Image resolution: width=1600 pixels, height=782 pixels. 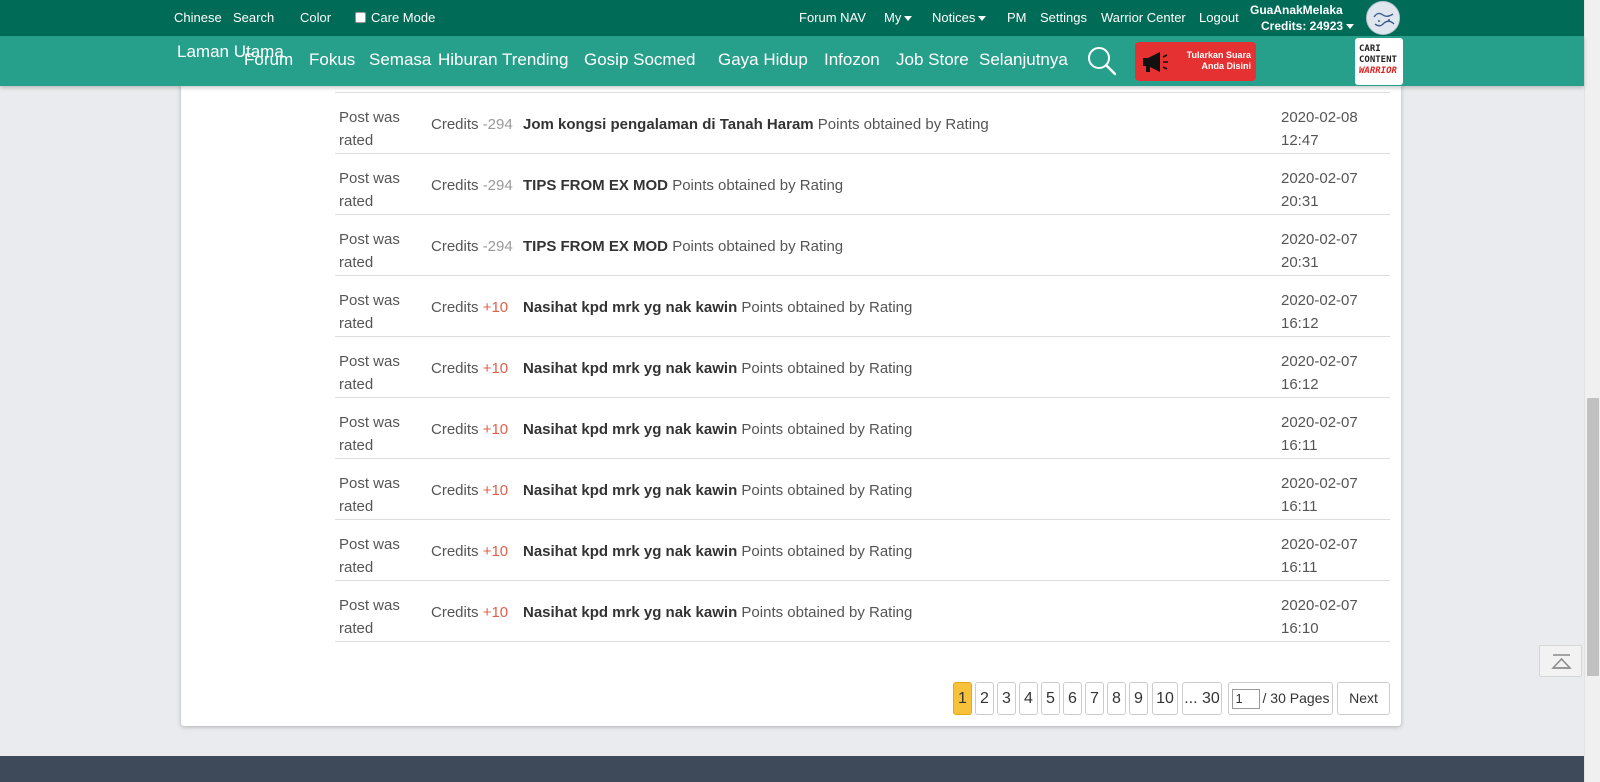 I want to click on credits-value: -294, so click(x=497, y=246).